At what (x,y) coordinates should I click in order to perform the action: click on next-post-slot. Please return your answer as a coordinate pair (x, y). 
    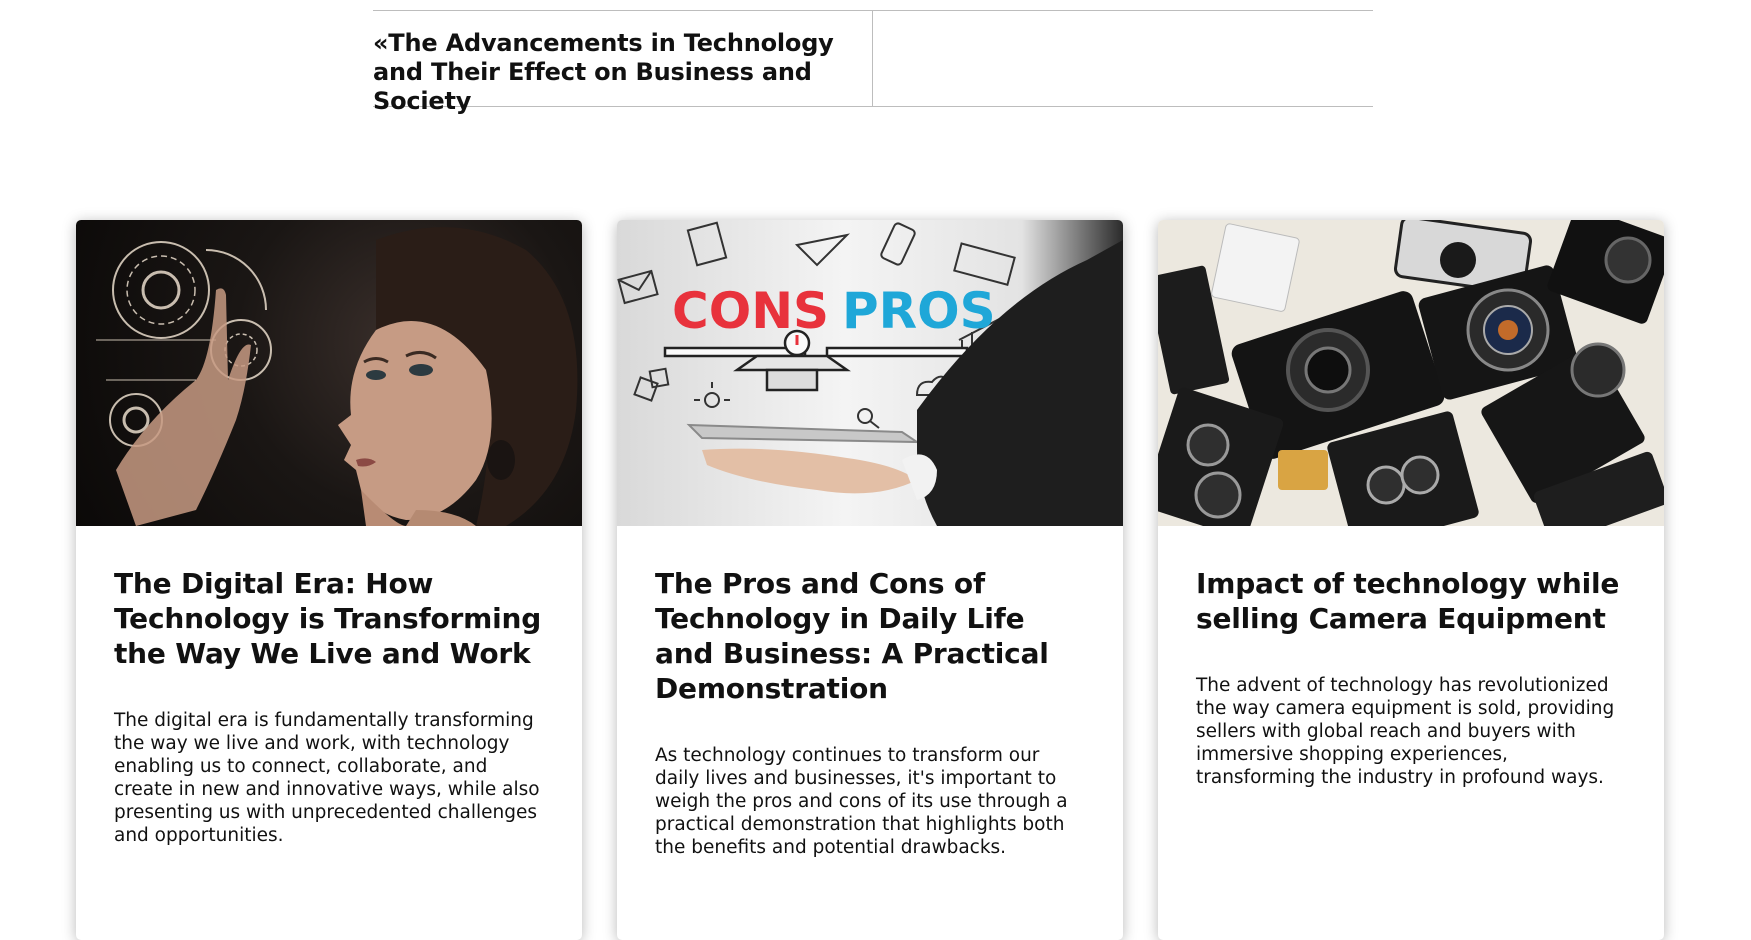
    Looking at the image, I should click on (1123, 58).